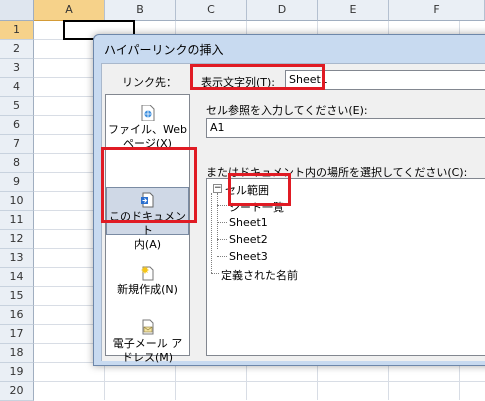  Describe the element at coordinates (17, 372) in the screenshot. I see `row-header-19: 19` at that location.